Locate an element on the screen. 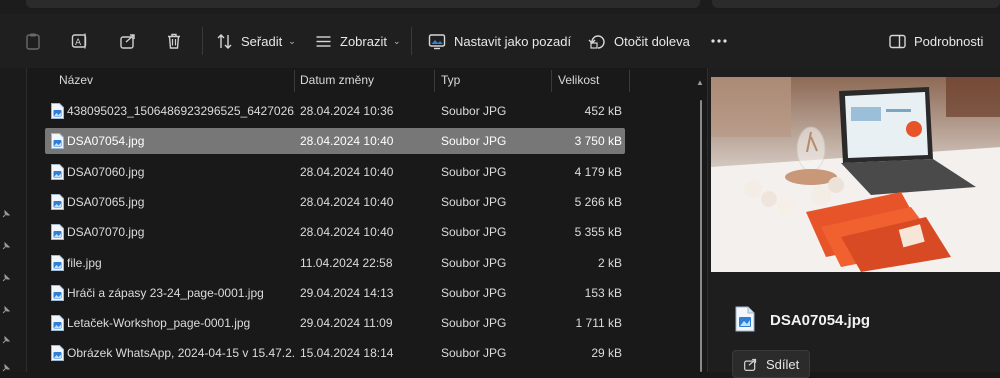 This screenshot has width=1000, height=378. vertical-scrollbar: ▲ is located at coordinates (700, 220).